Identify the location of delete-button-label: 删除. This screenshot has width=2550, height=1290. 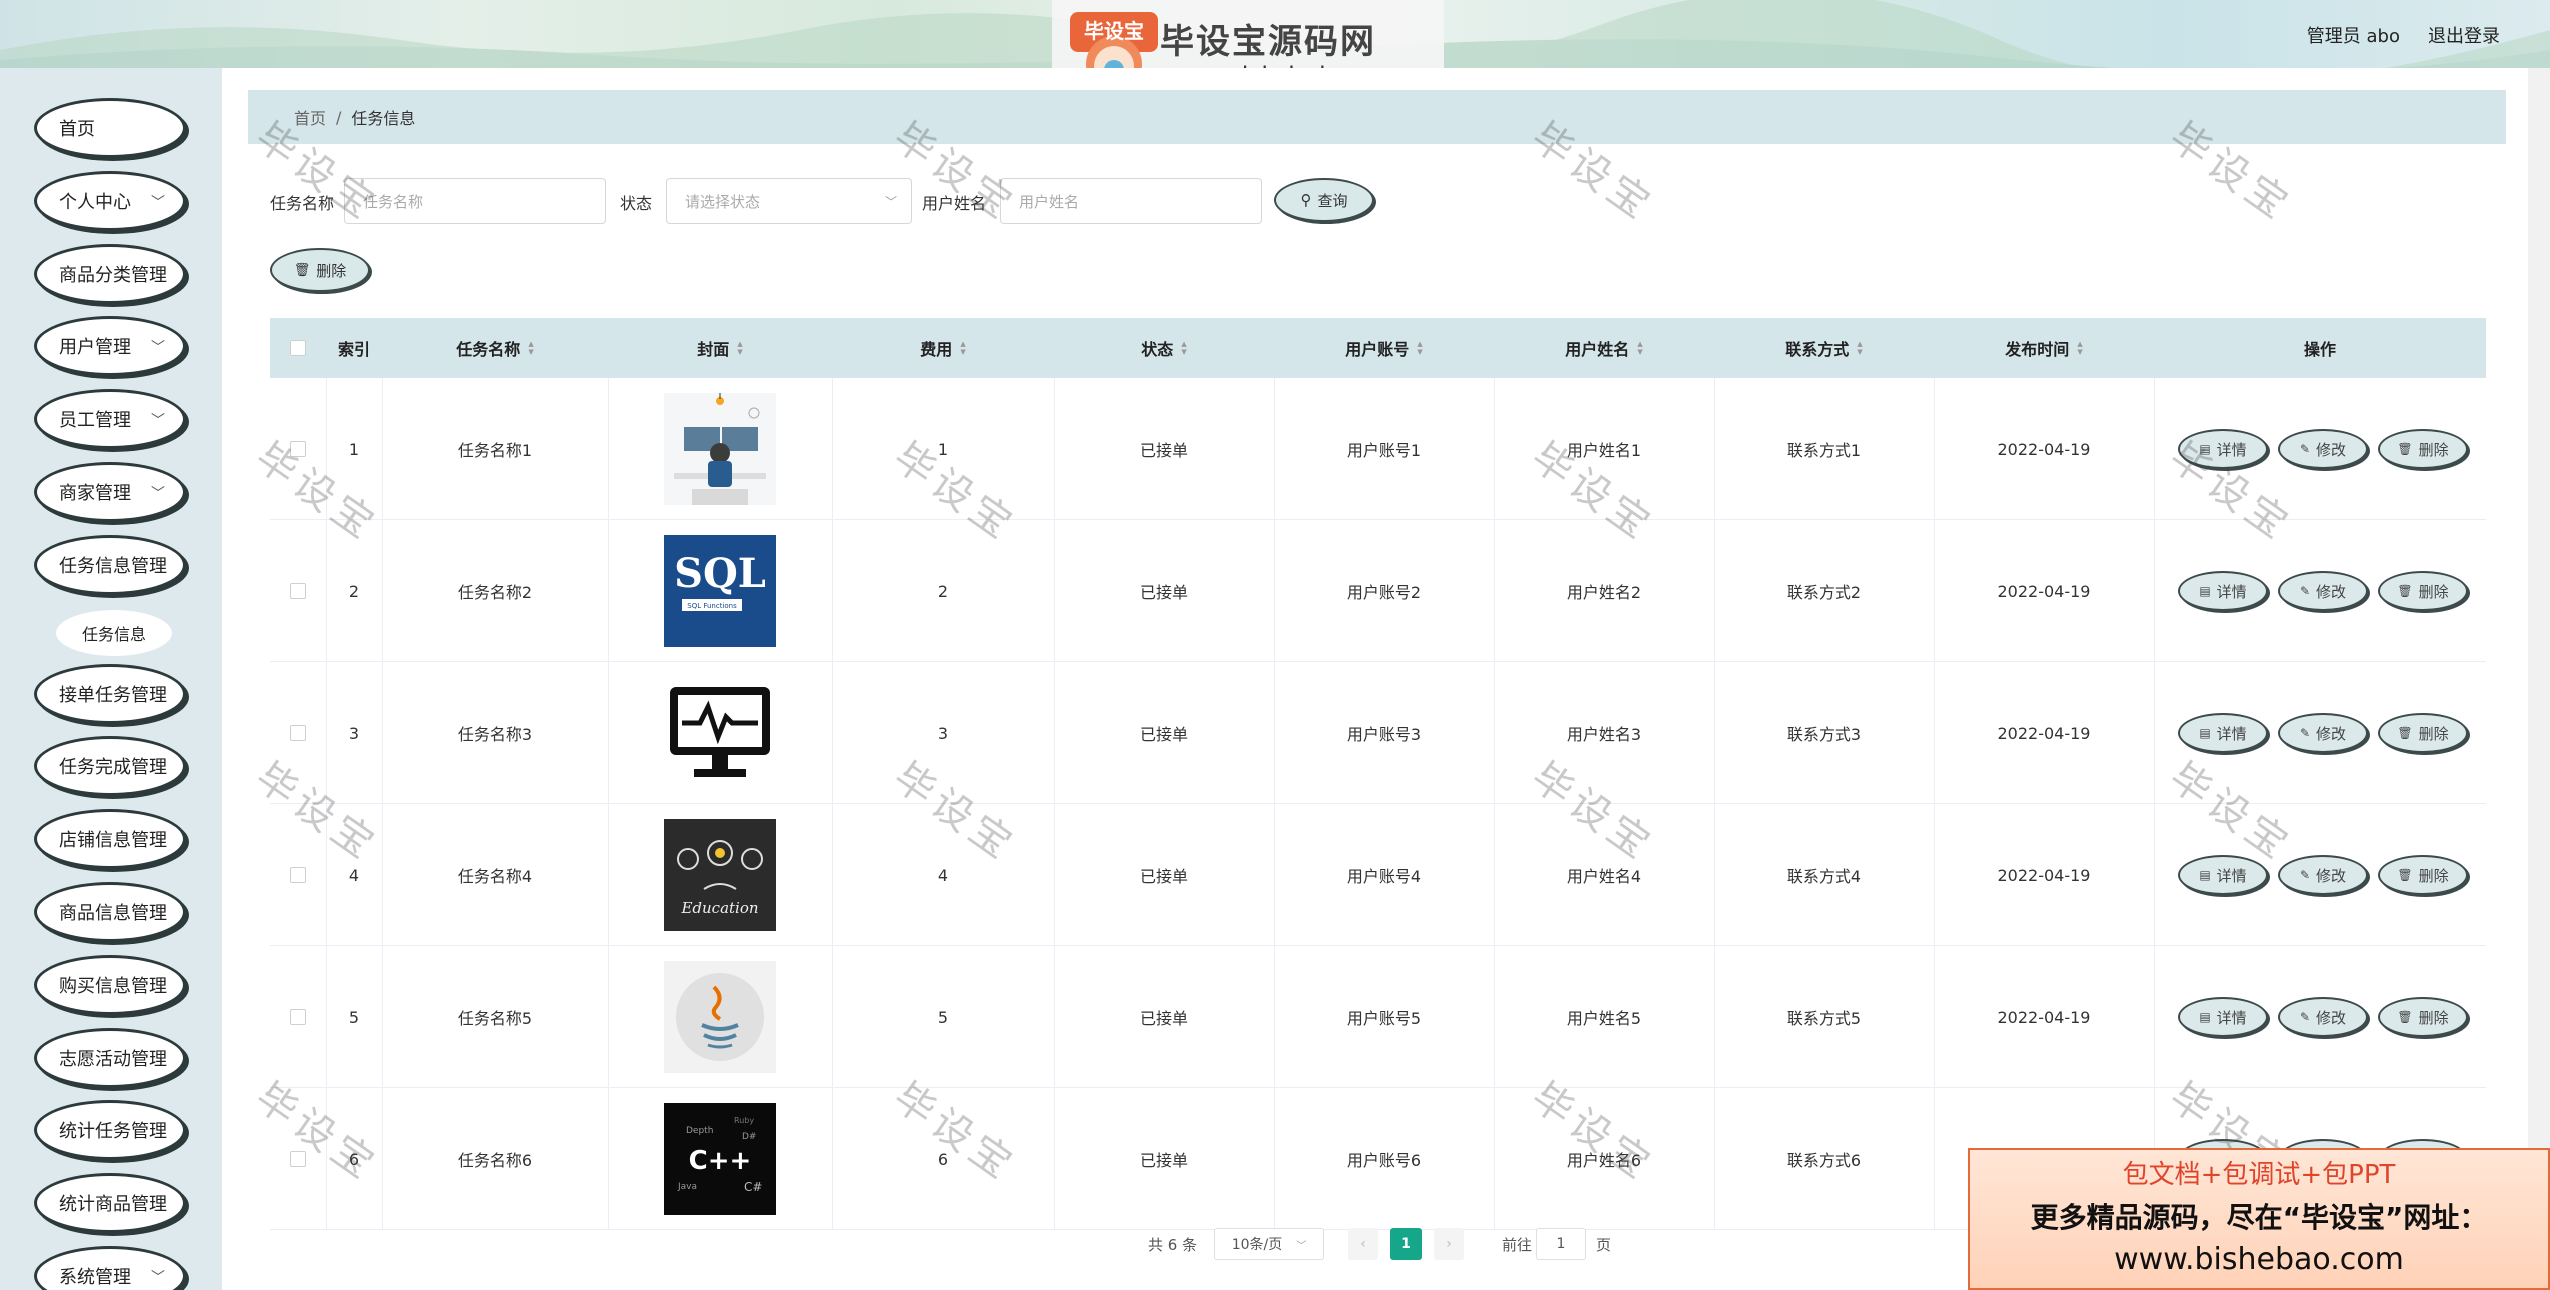
(2433, 733).